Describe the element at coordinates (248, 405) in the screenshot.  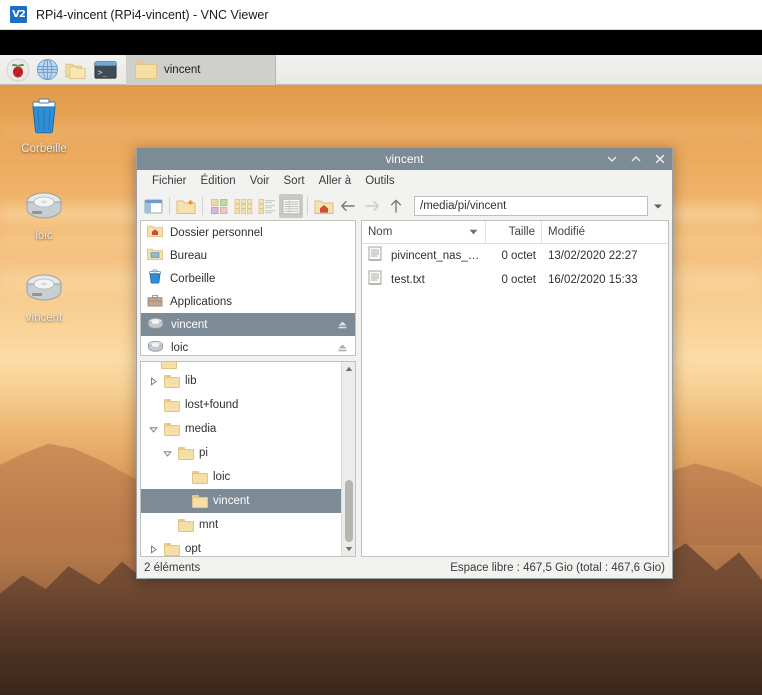
I see `tree-row: lost+found` at that location.